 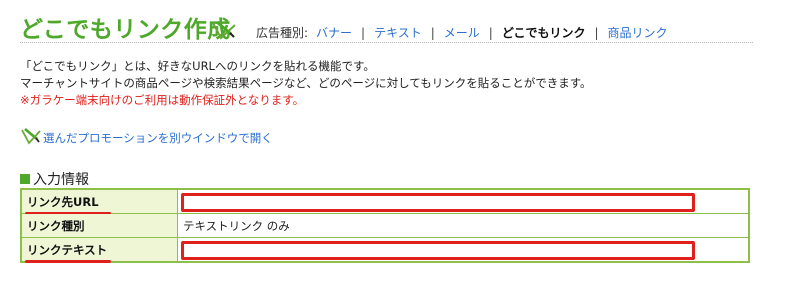 I want to click on text-field-cell, so click(x=463, y=250).